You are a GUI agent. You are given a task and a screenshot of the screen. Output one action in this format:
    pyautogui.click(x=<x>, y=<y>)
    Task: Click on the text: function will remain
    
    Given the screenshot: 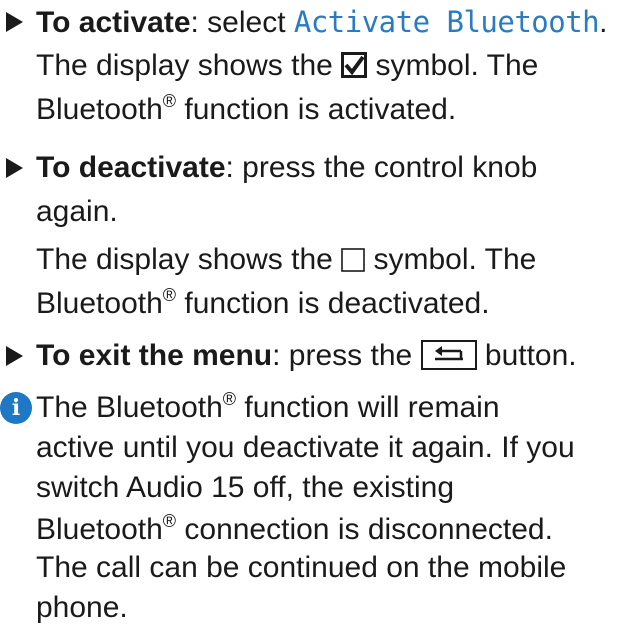 What is the action you would take?
    pyautogui.click(x=368, y=407)
    